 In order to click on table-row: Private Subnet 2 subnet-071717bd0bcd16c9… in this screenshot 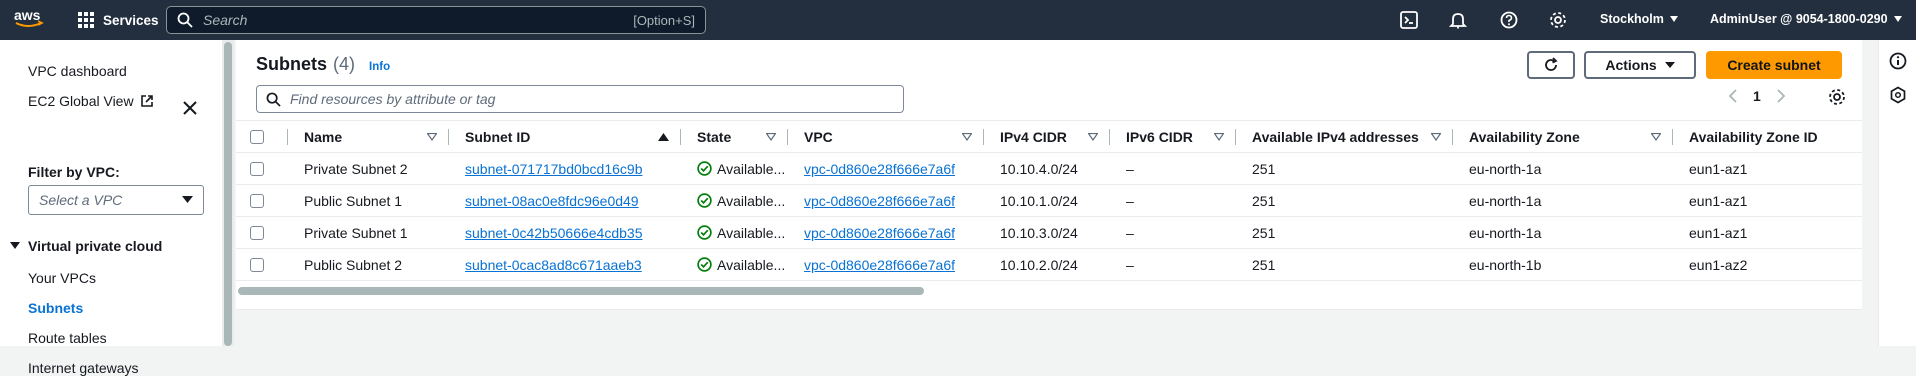, I will do `click(1049, 168)`.